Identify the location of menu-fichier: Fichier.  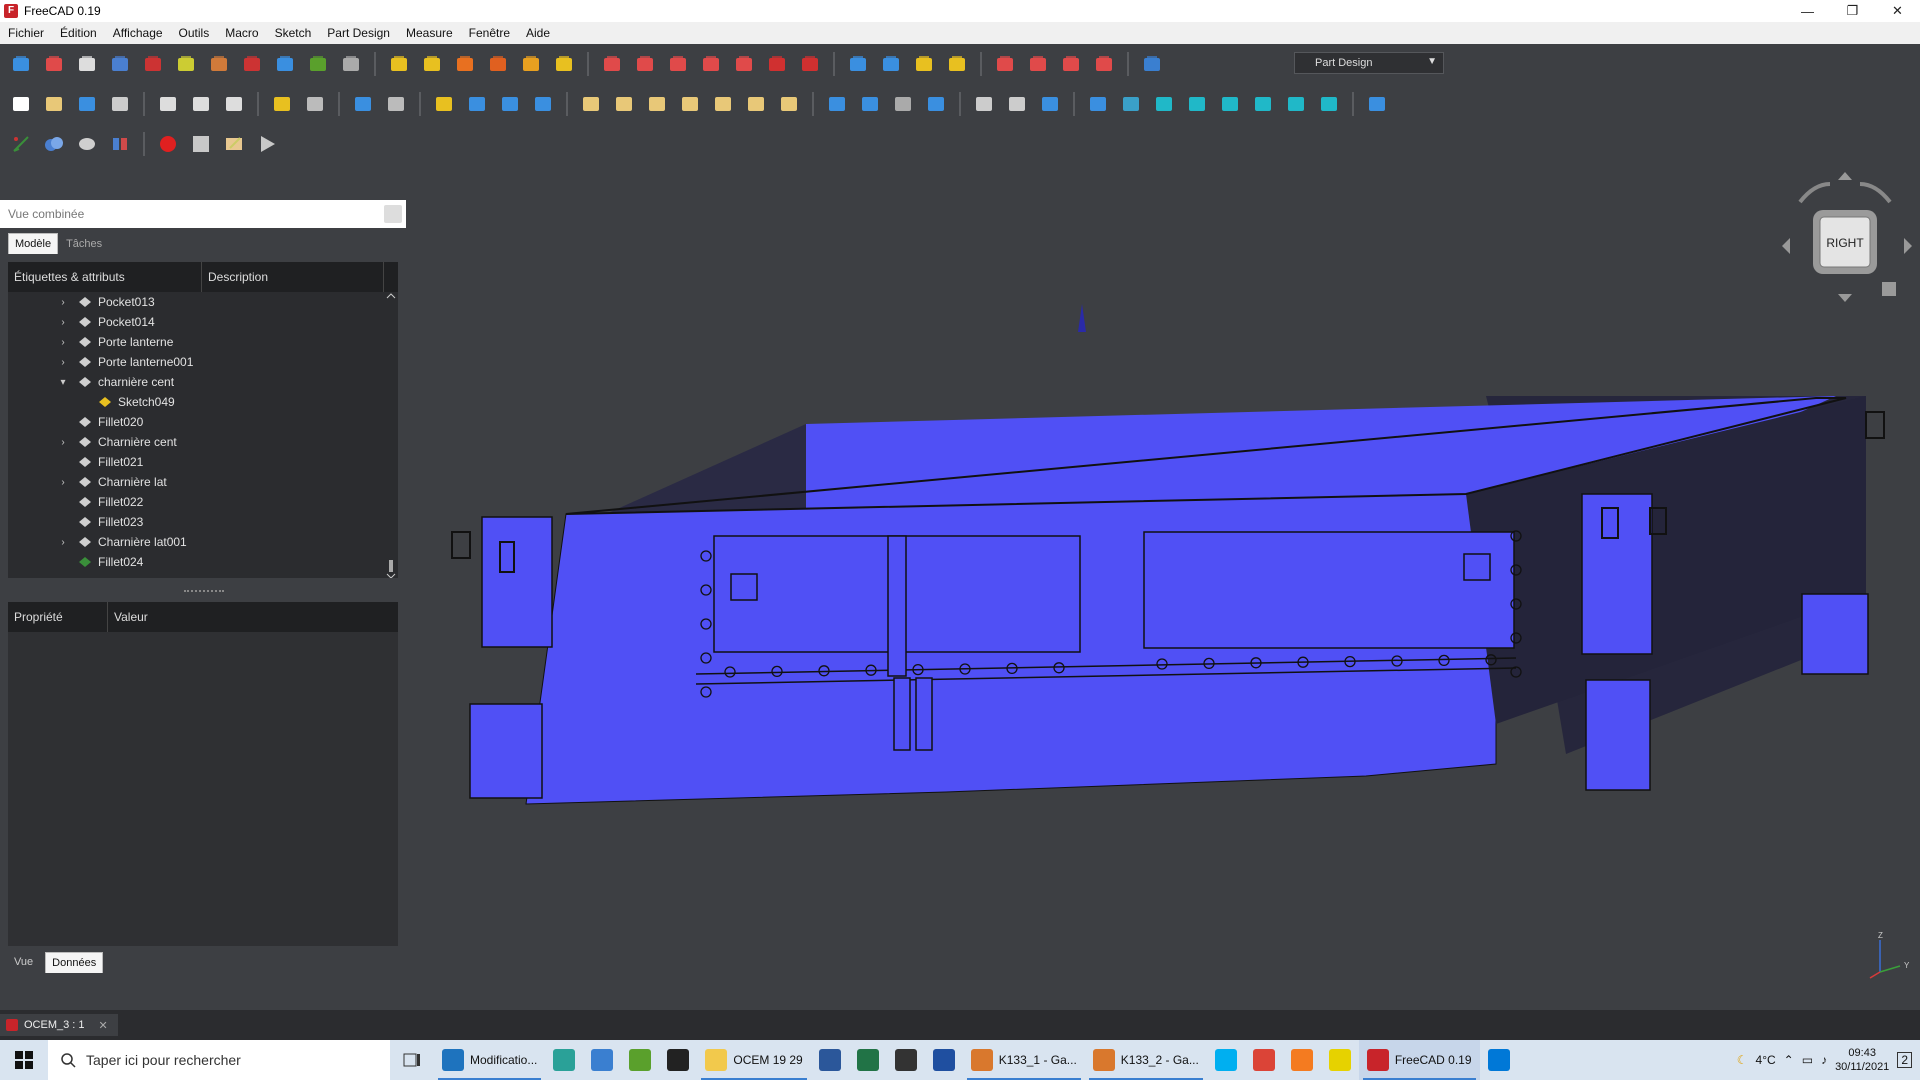
(26, 33).